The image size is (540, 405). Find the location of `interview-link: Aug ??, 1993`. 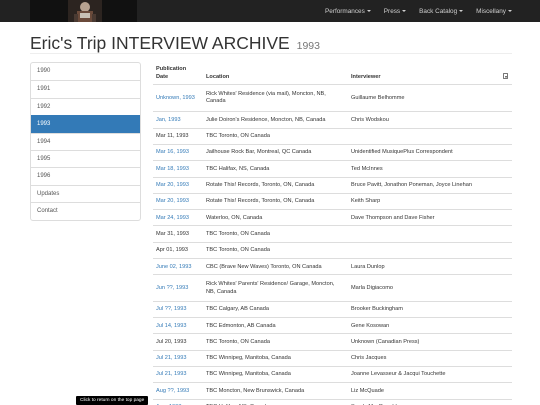

interview-link: Aug ??, 1993 is located at coordinates (172, 391).